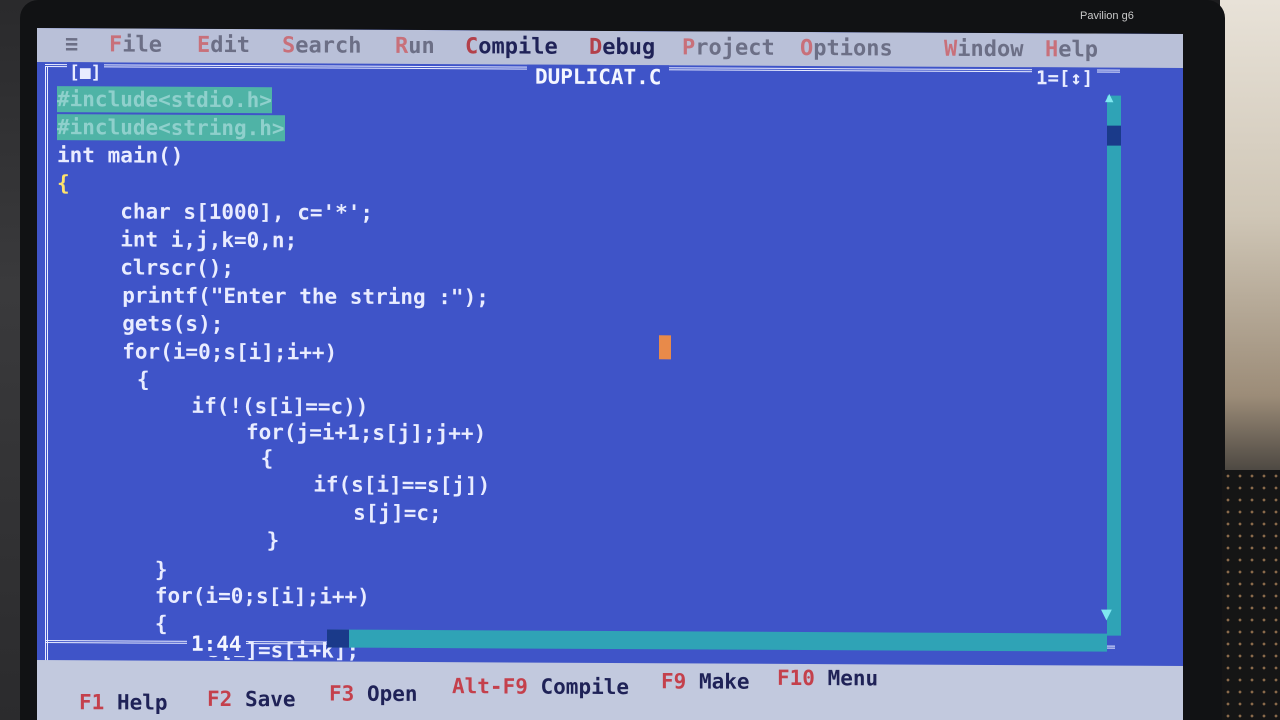 This screenshot has height=720, width=1280. What do you see at coordinates (123, 702) in the screenshot?
I see `fkey-help: F1 Help` at bounding box center [123, 702].